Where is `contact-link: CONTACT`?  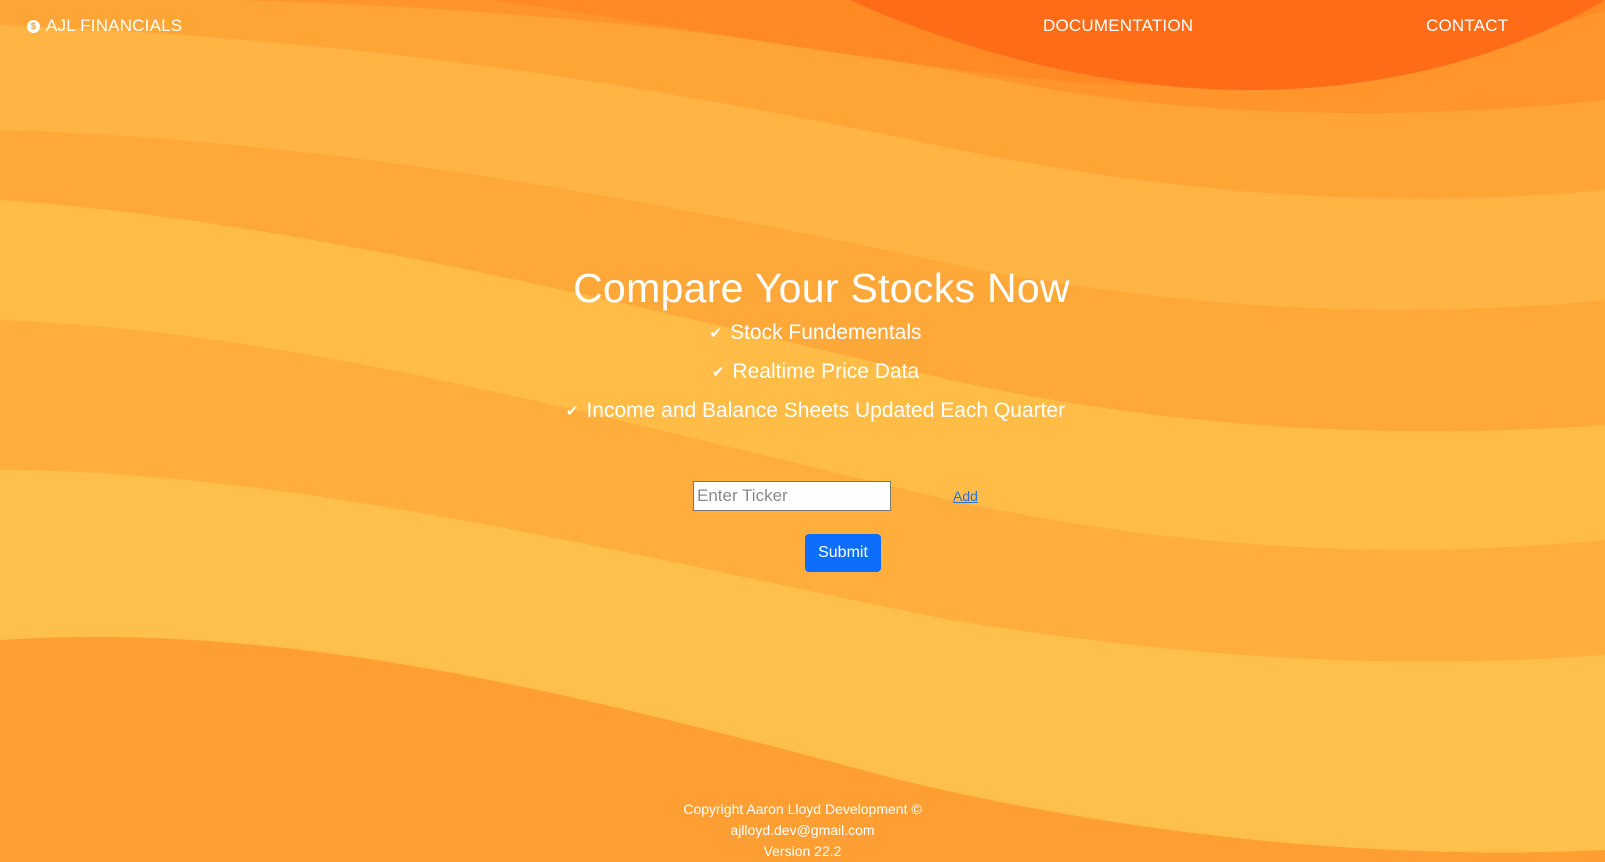
contact-link: CONTACT is located at coordinates (1467, 26).